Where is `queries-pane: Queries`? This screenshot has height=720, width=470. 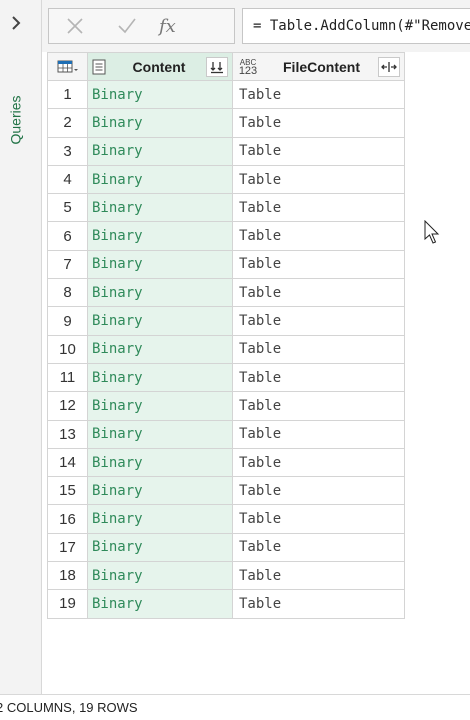 queries-pane: Queries is located at coordinates (21, 347).